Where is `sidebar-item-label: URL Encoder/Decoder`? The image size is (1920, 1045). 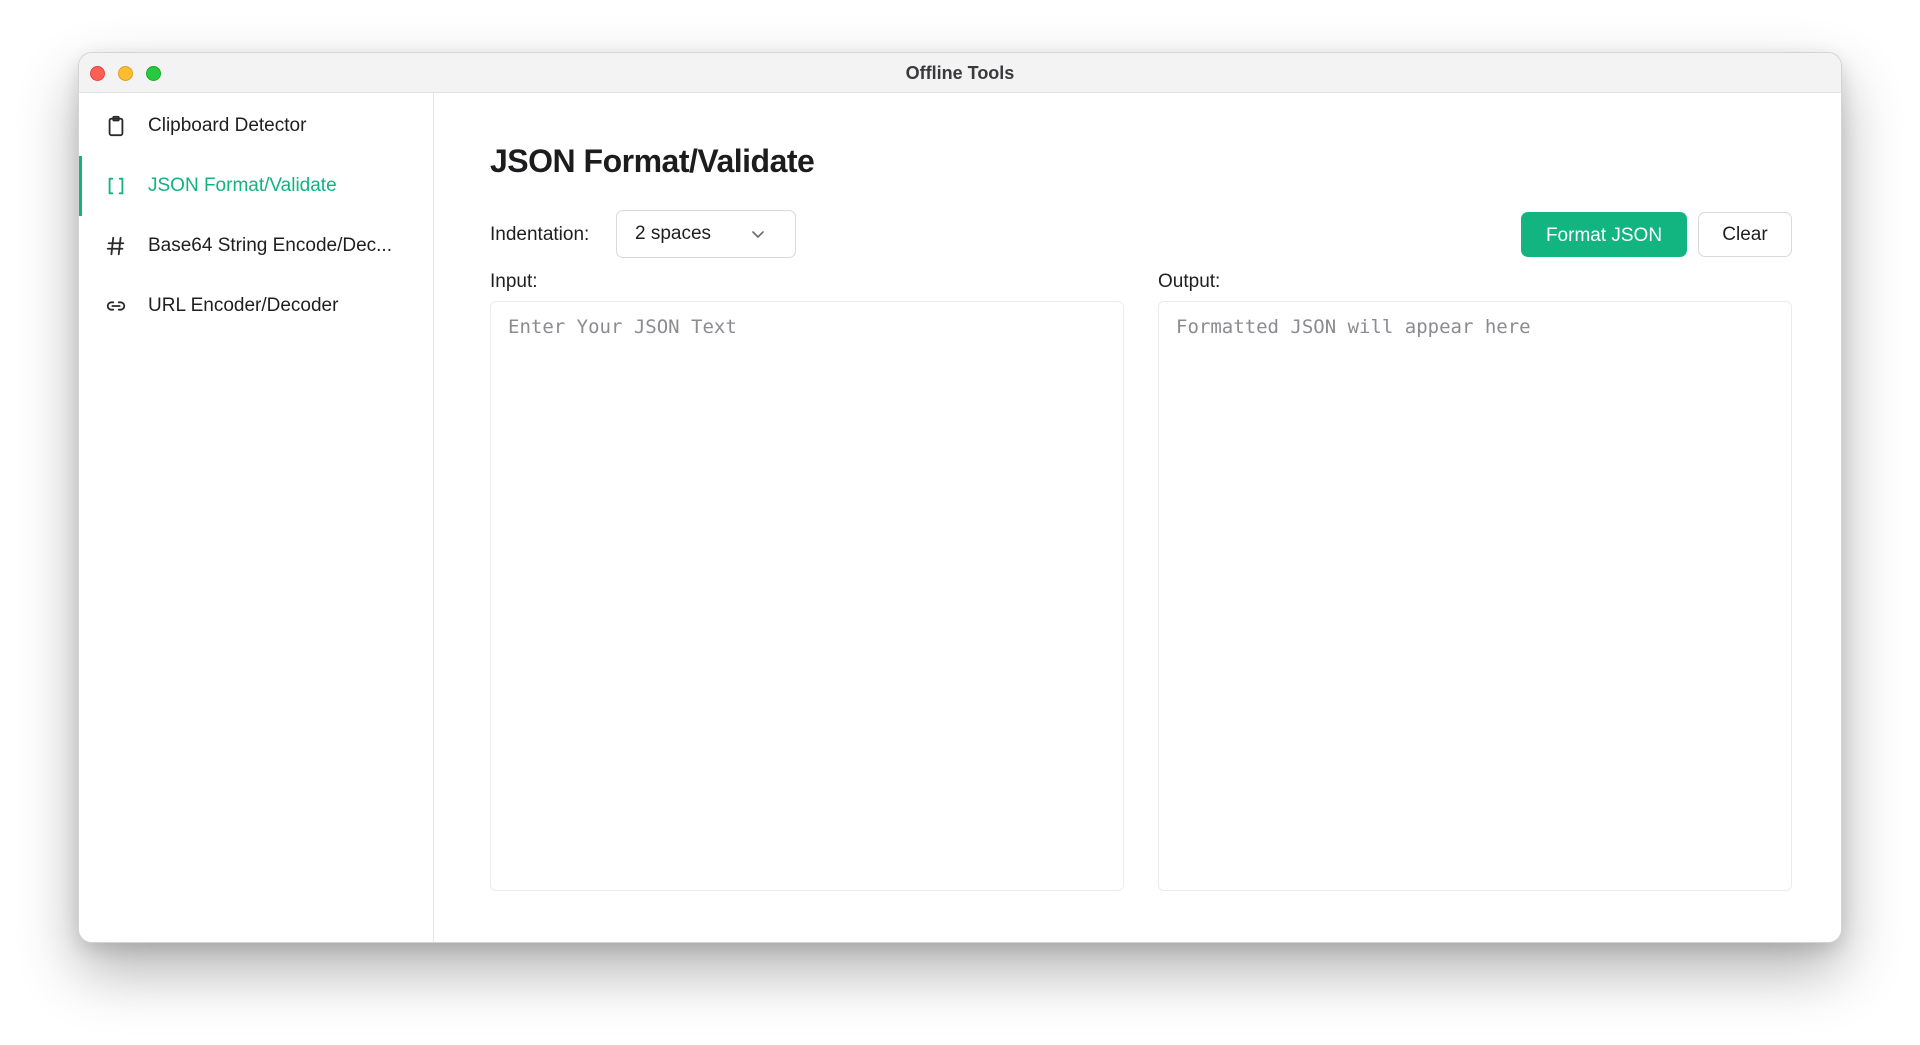
sidebar-item-label: URL Encoder/Decoder is located at coordinates (243, 305).